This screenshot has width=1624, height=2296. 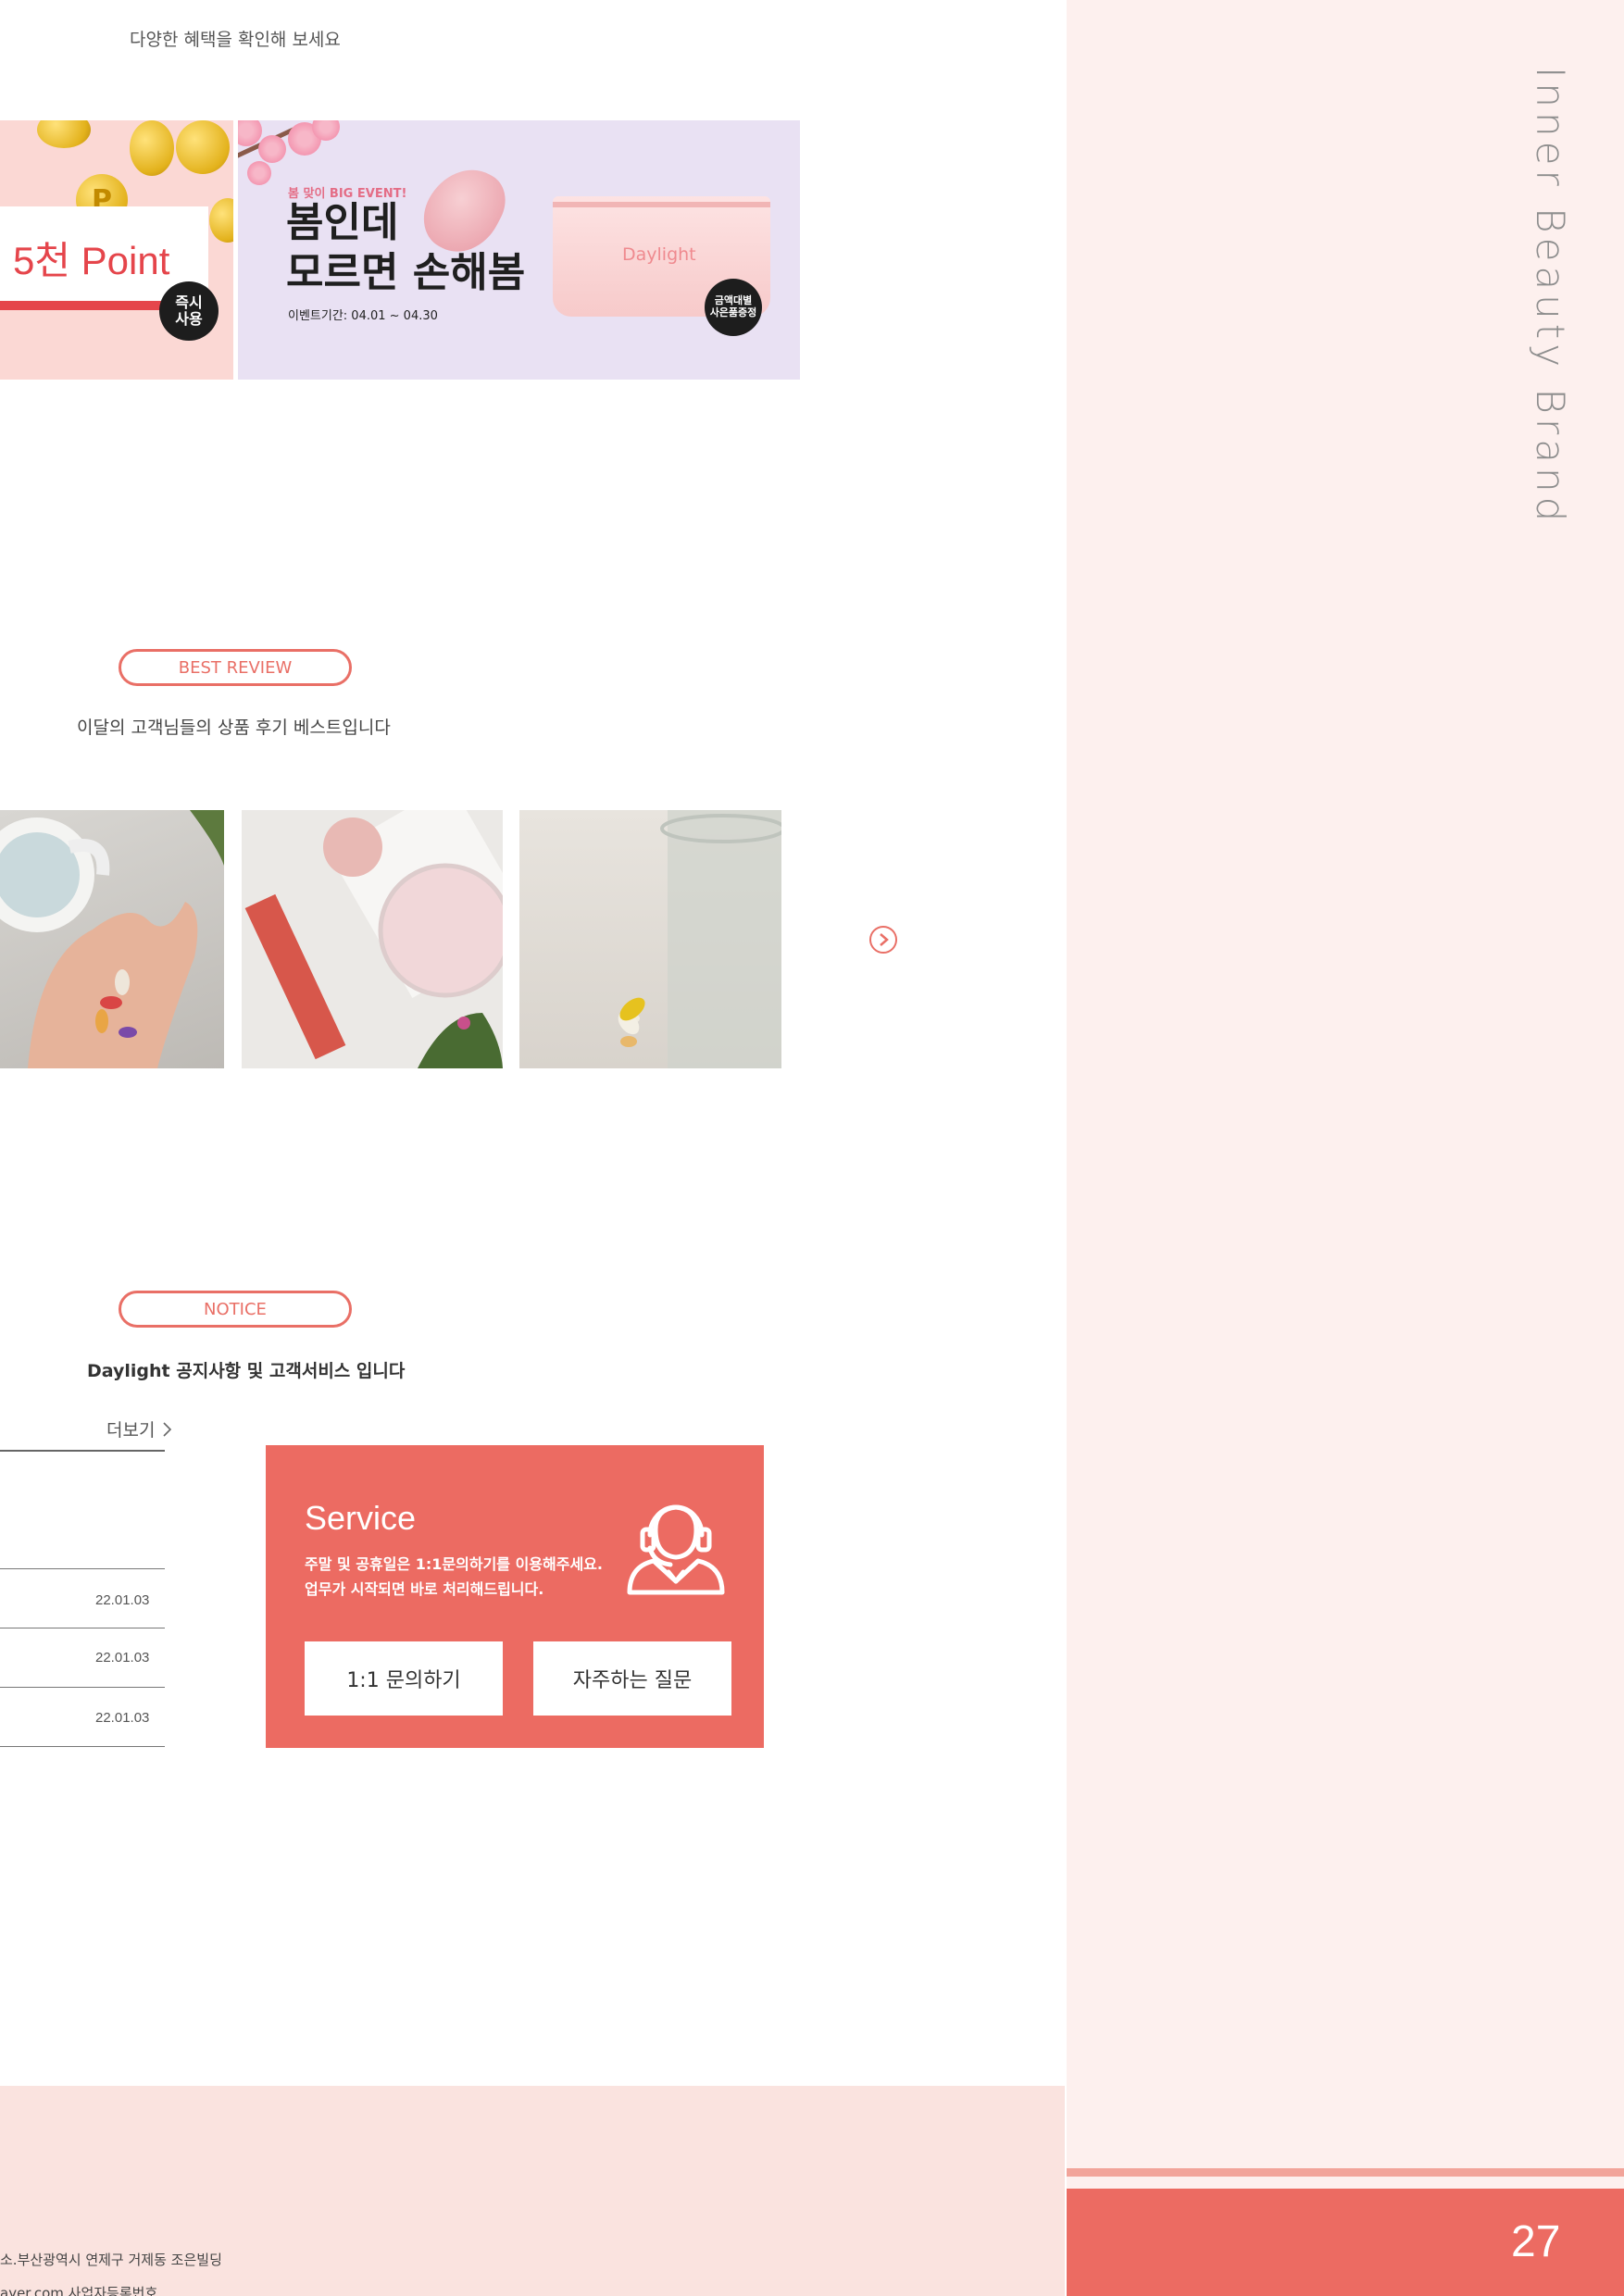 What do you see at coordinates (363, 316) in the screenshot?
I see `event-period: 이벤트기간: 04.01 ~ 04.30` at bounding box center [363, 316].